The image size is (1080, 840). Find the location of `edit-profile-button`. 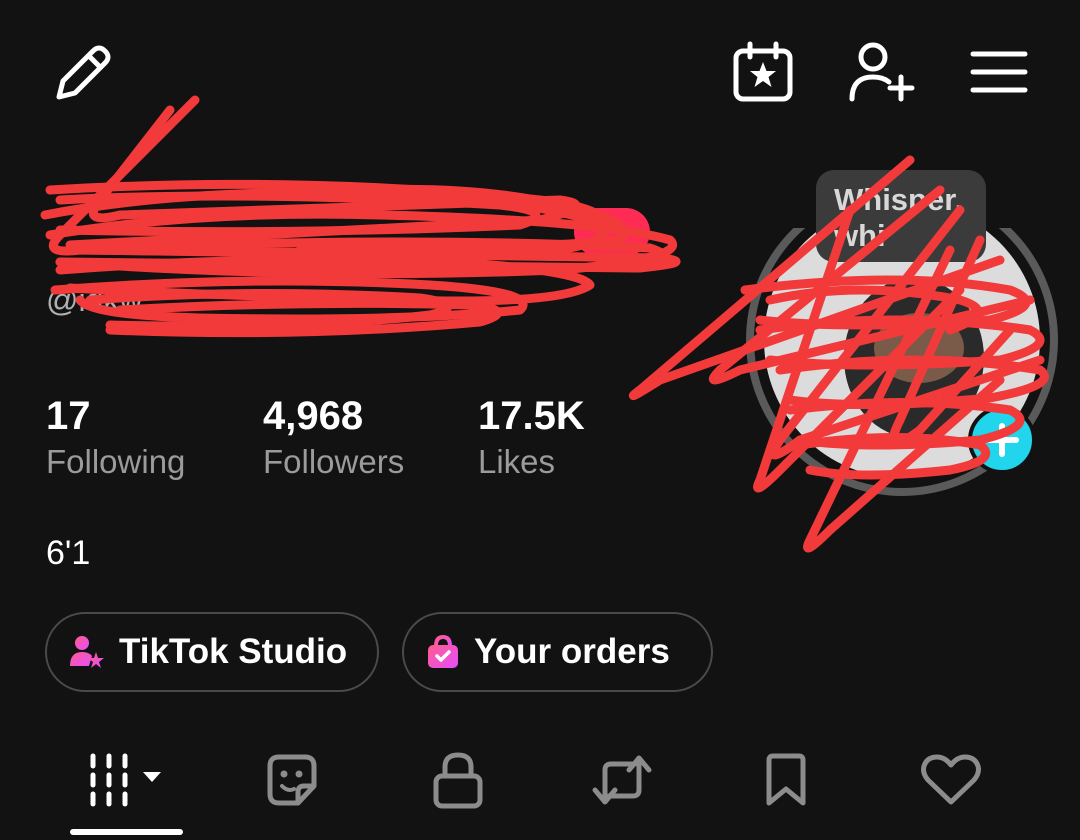

edit-profile-button is located at coordinates (82, 74).